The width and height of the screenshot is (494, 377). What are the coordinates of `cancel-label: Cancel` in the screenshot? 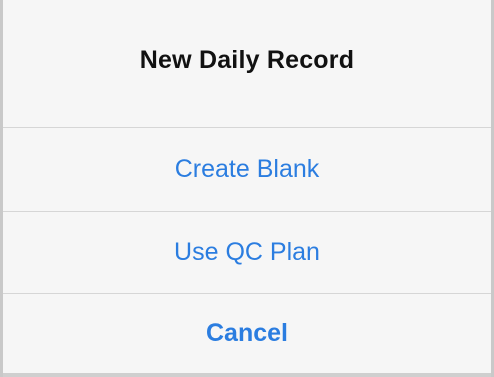 It's located at (247, 333).